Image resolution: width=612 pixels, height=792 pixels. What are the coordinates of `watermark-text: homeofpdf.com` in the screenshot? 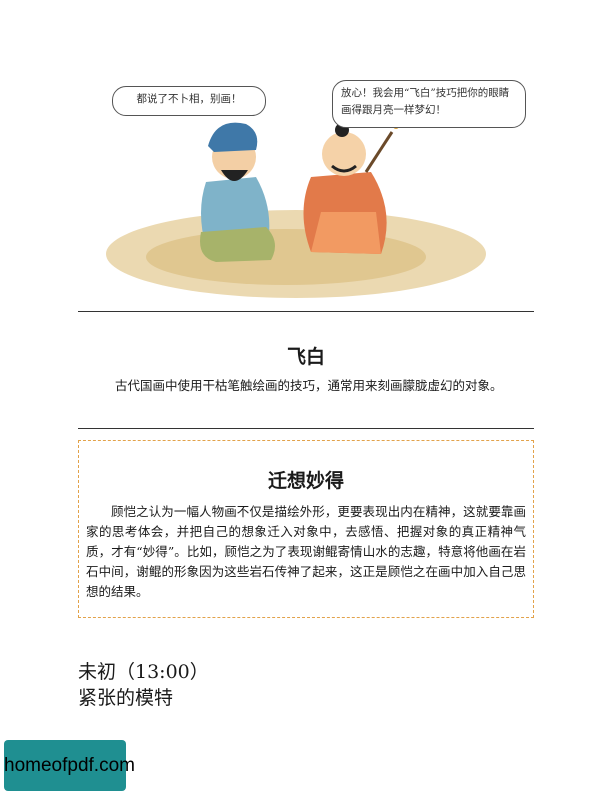 It's located at (69, 765).